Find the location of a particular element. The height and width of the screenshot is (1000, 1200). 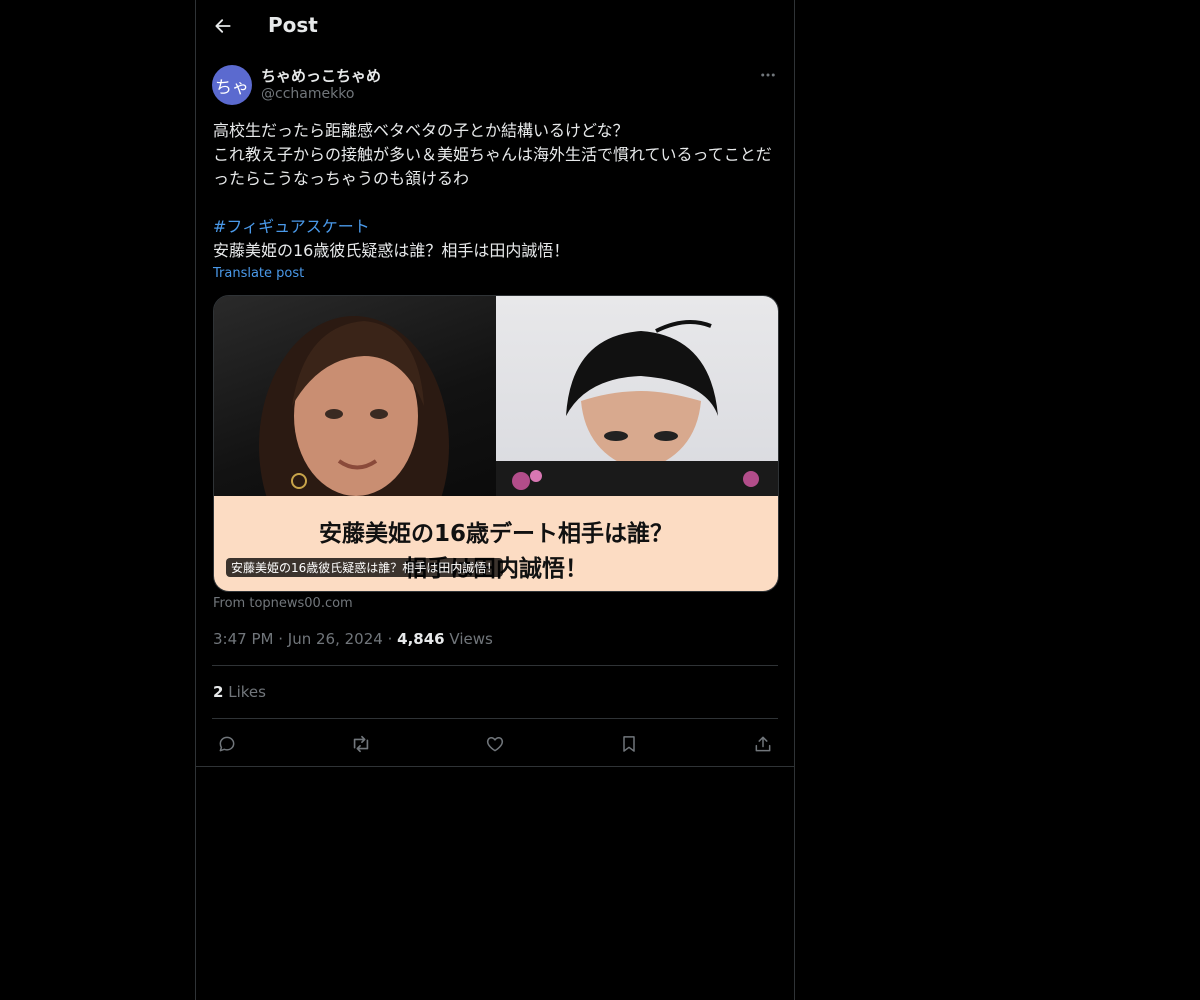

likes-stat: 2 Likes is located at coordinates (239, 692).